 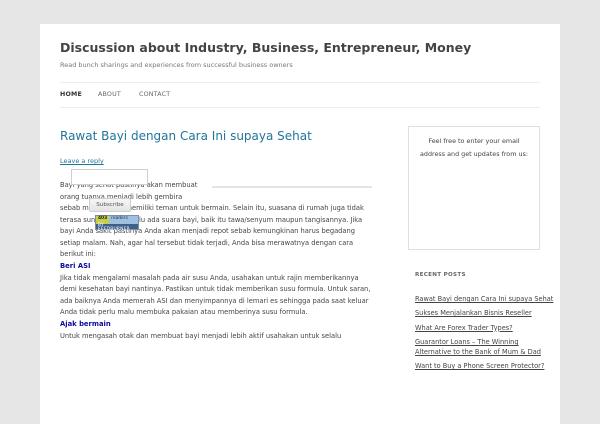 I want to click on nav-item-contact: CONTACT, so click(x=154, y=94).